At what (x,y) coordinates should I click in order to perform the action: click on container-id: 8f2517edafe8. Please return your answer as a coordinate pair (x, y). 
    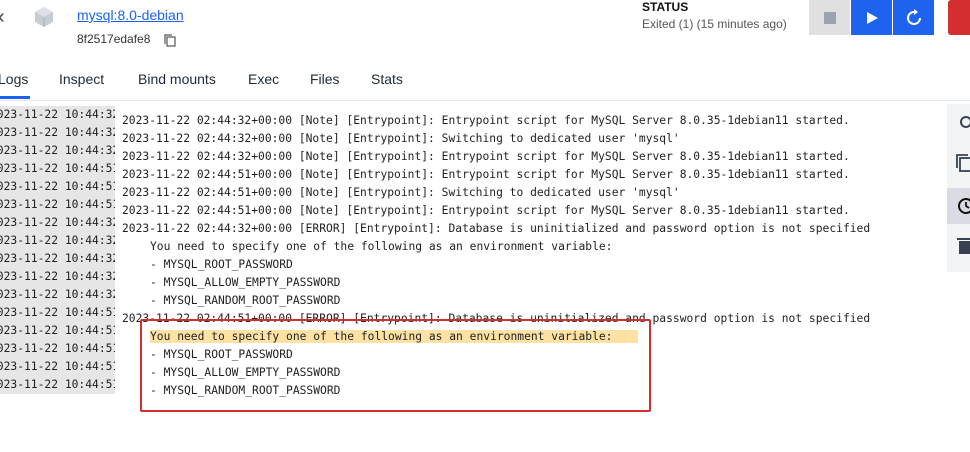
    Looking at the image, I should click on (114, 39).